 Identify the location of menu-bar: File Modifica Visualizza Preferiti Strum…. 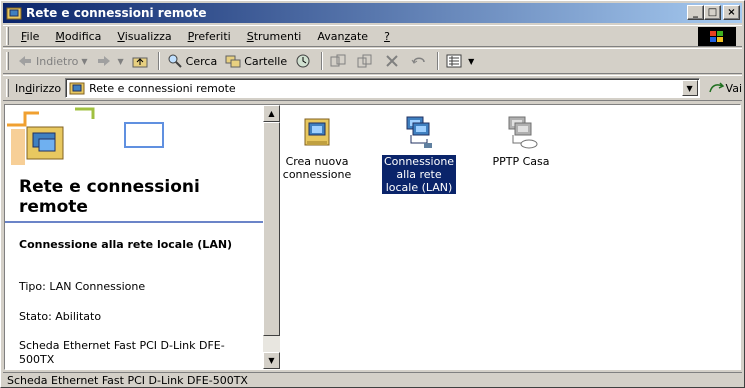
(372, 36).